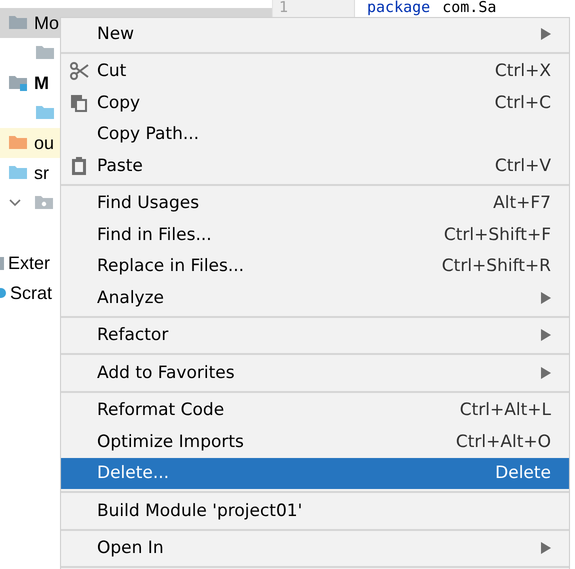  What do you see at coordinates (29, 263) in the screenshot?
I see `tree-item-label: Exter` at bounding box center [29, 263].